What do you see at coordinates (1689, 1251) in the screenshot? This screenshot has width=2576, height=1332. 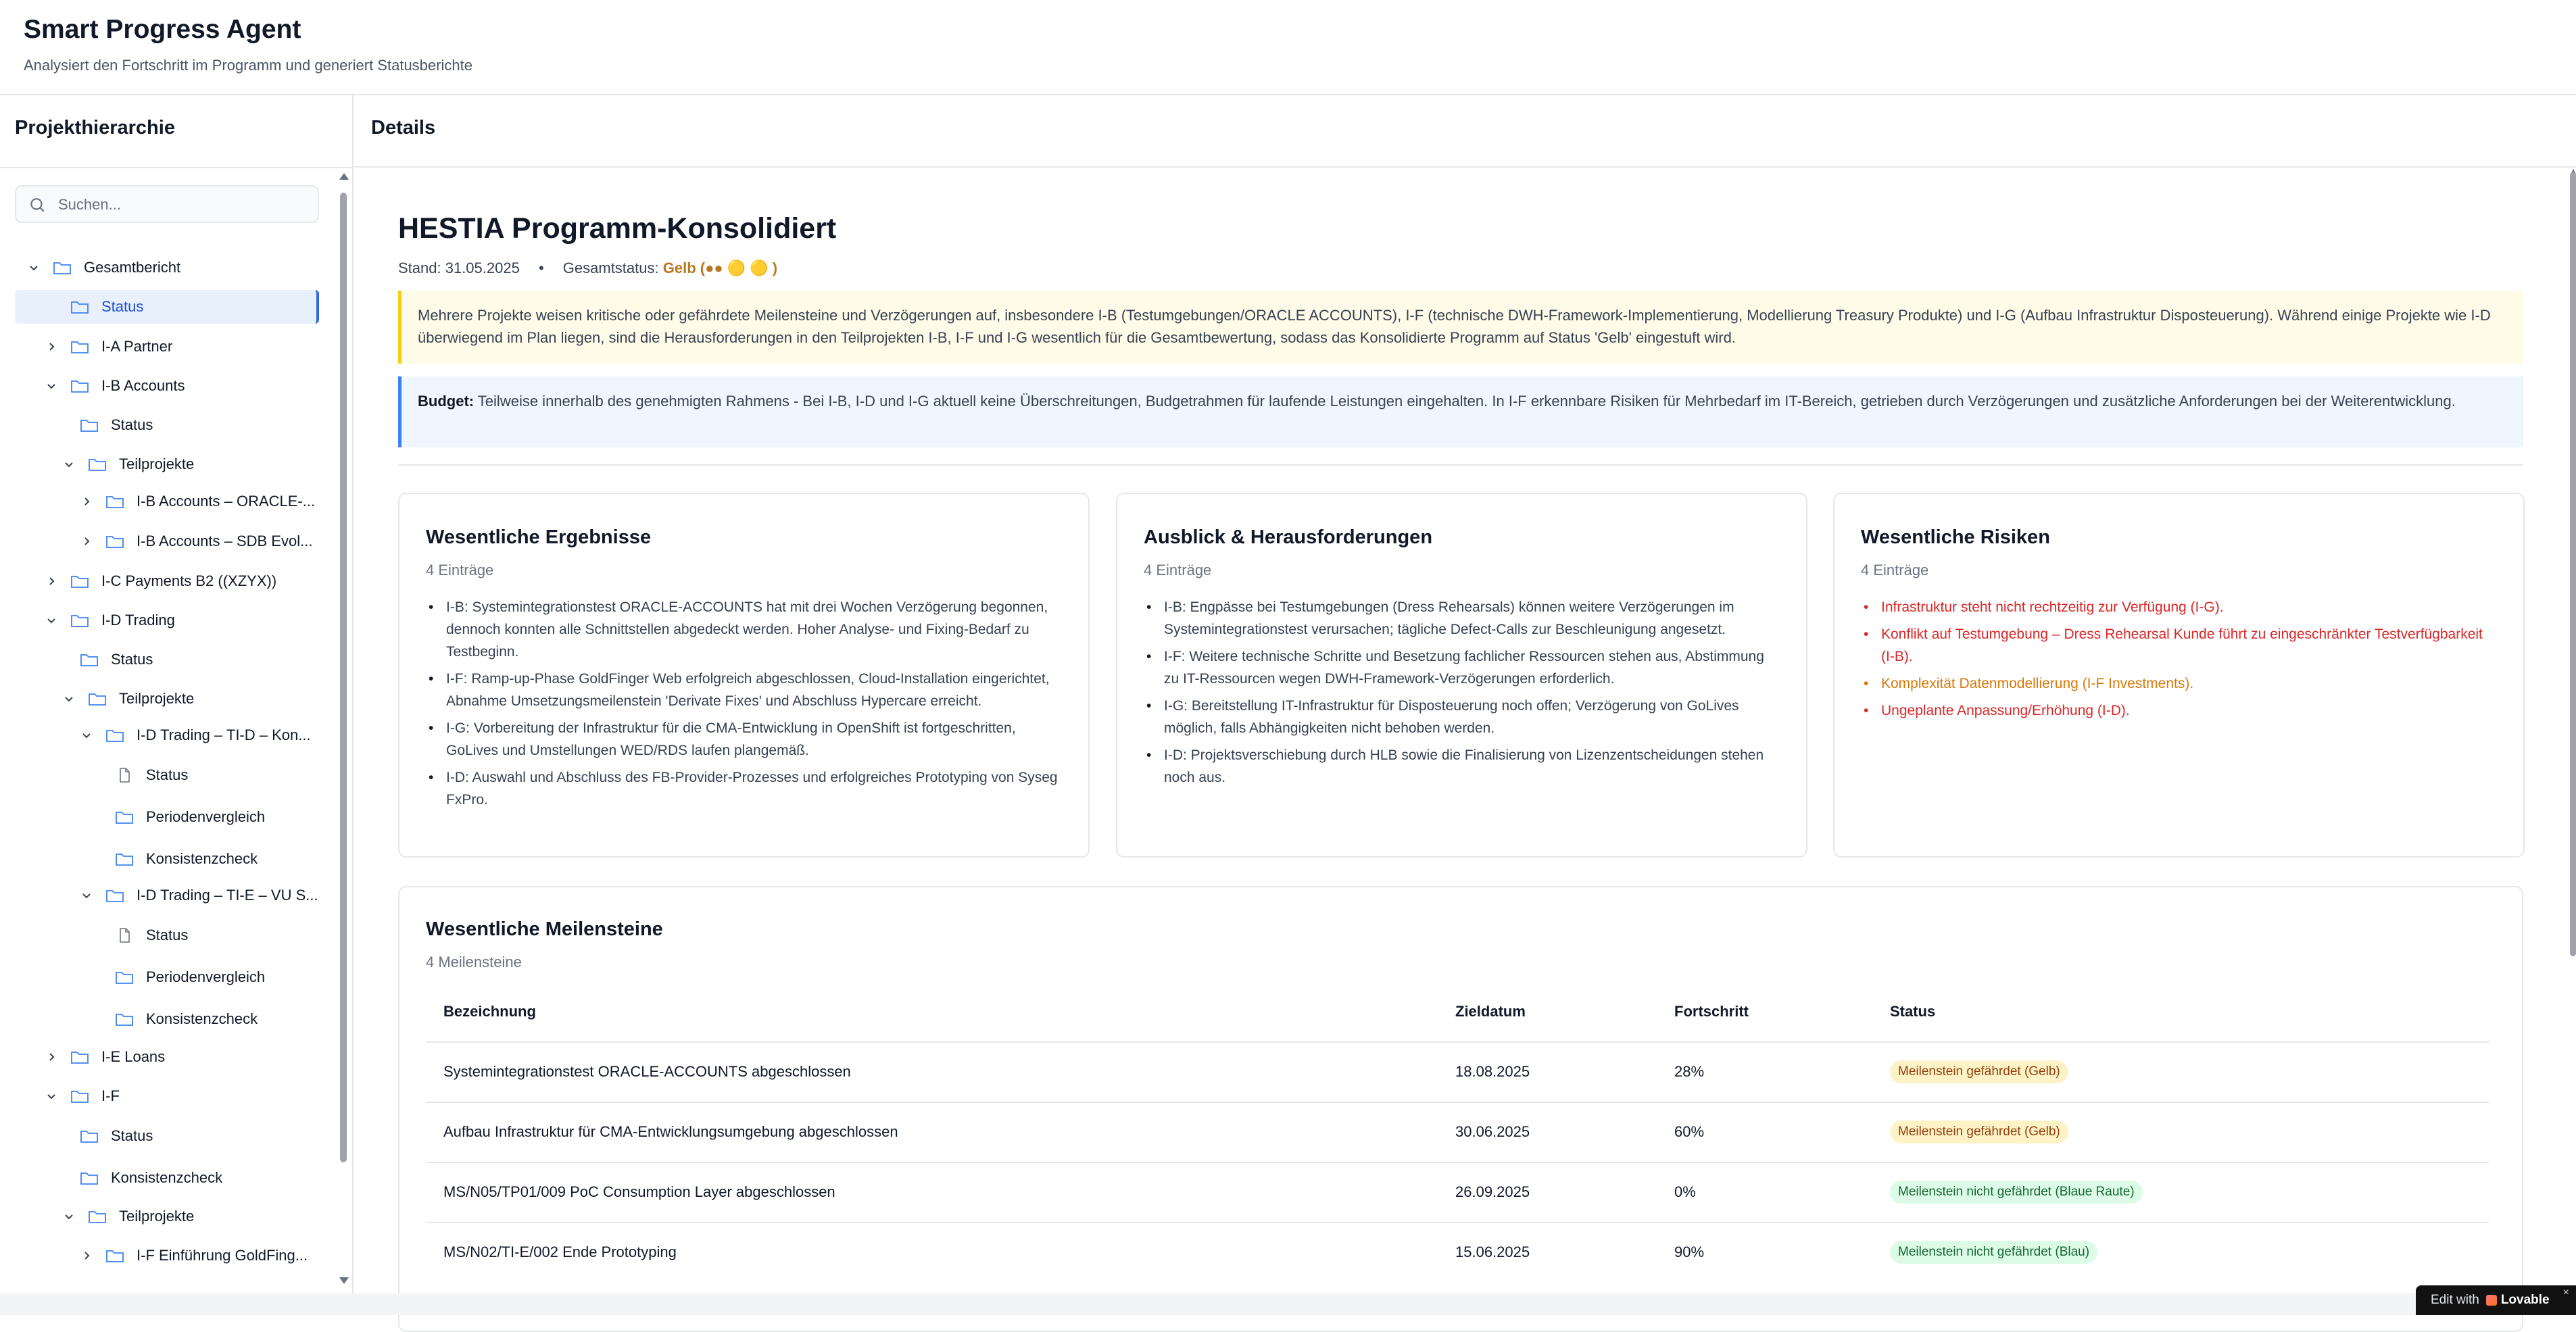 I see `milestone-progress: 90%` at bounding box center [1689, 1251].